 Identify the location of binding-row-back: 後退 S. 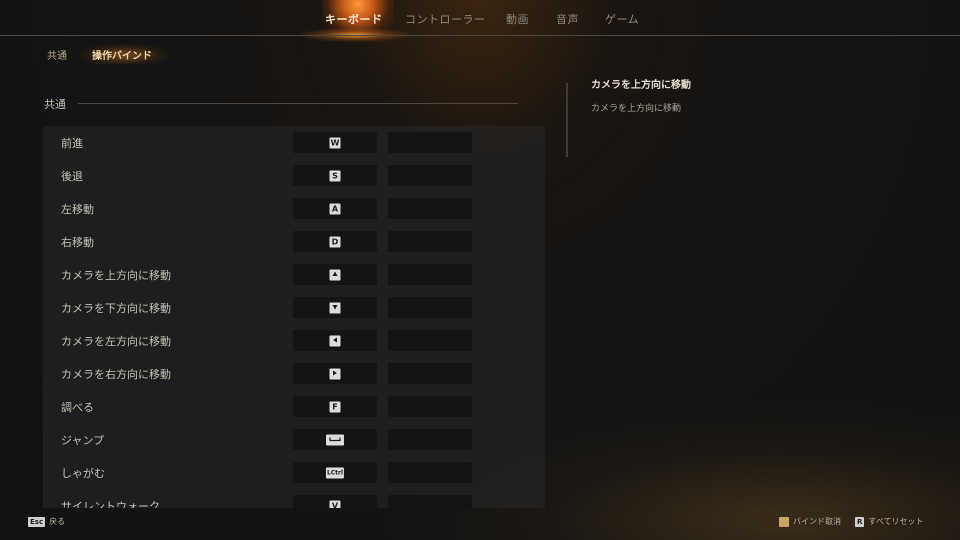
(294, 175).